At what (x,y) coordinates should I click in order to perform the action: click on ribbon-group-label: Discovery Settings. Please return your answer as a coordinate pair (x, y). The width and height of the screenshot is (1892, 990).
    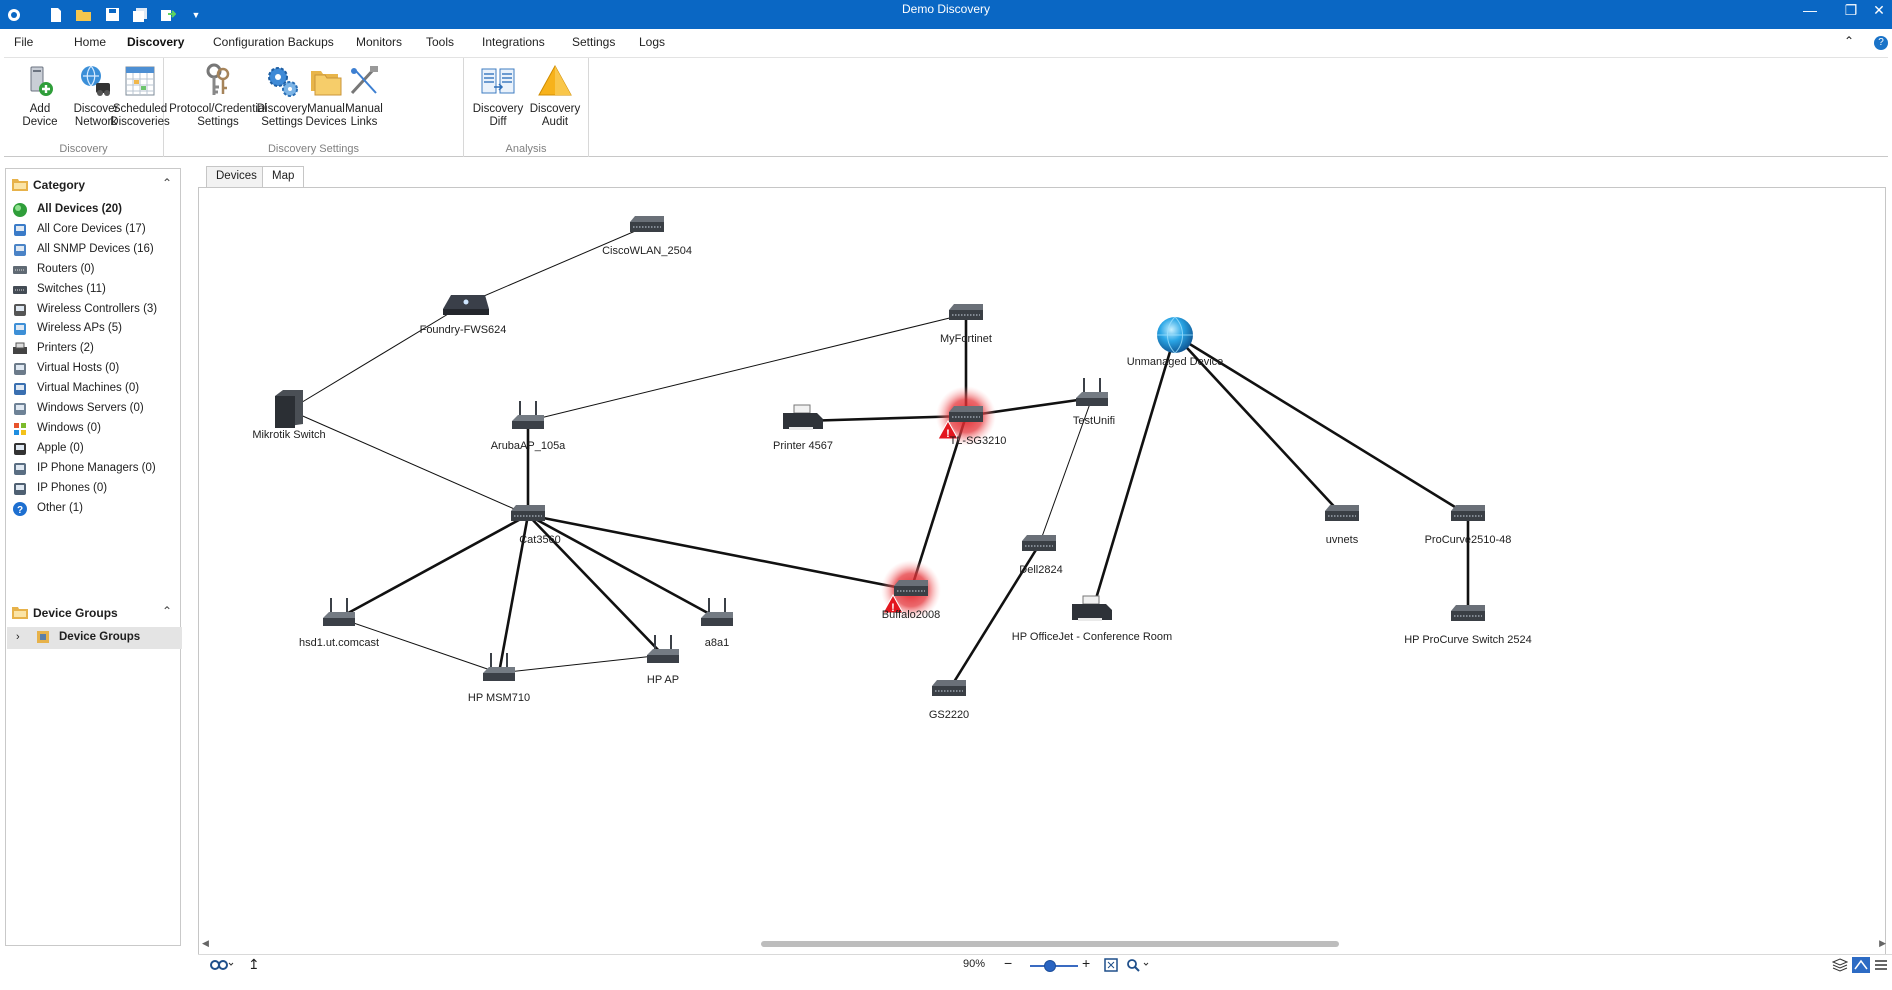
    Looking at the image, I should click on (313, 149).